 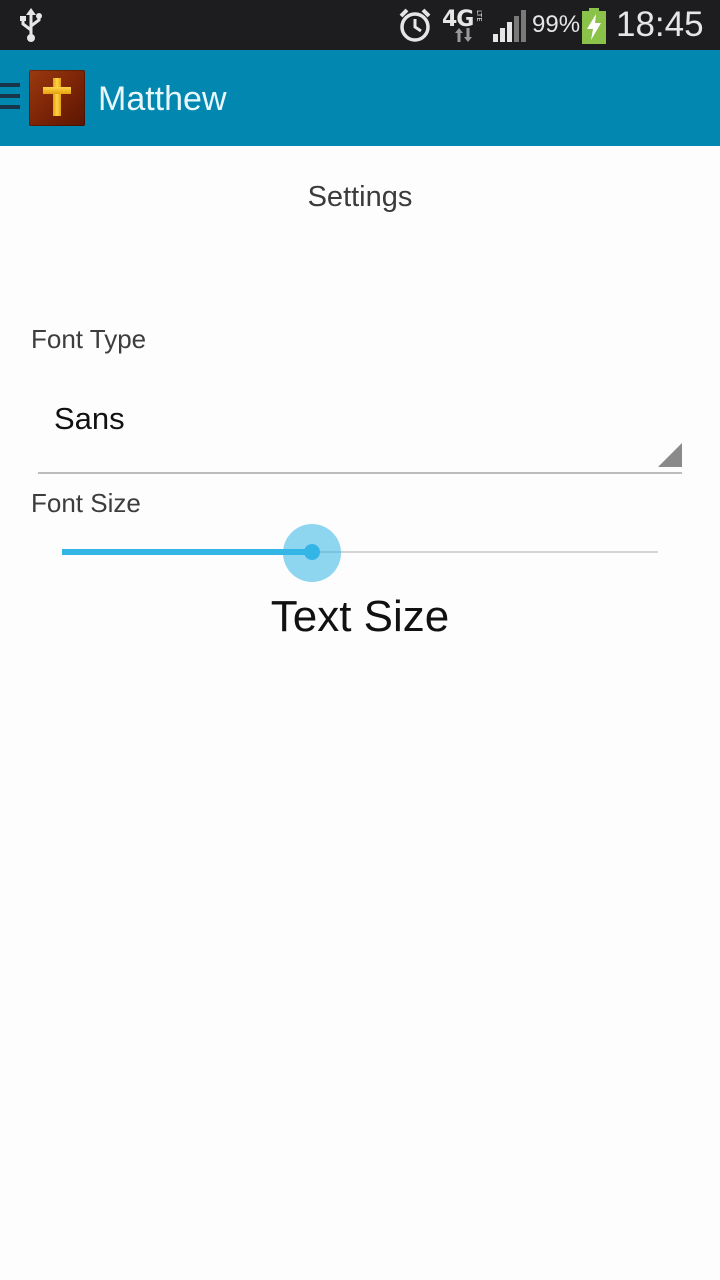 What do you see at coordinates (360, 25) in the screenshot?
I see `status-bar: 4G LTE 99% 18:45` at bounding box center [360, 25].